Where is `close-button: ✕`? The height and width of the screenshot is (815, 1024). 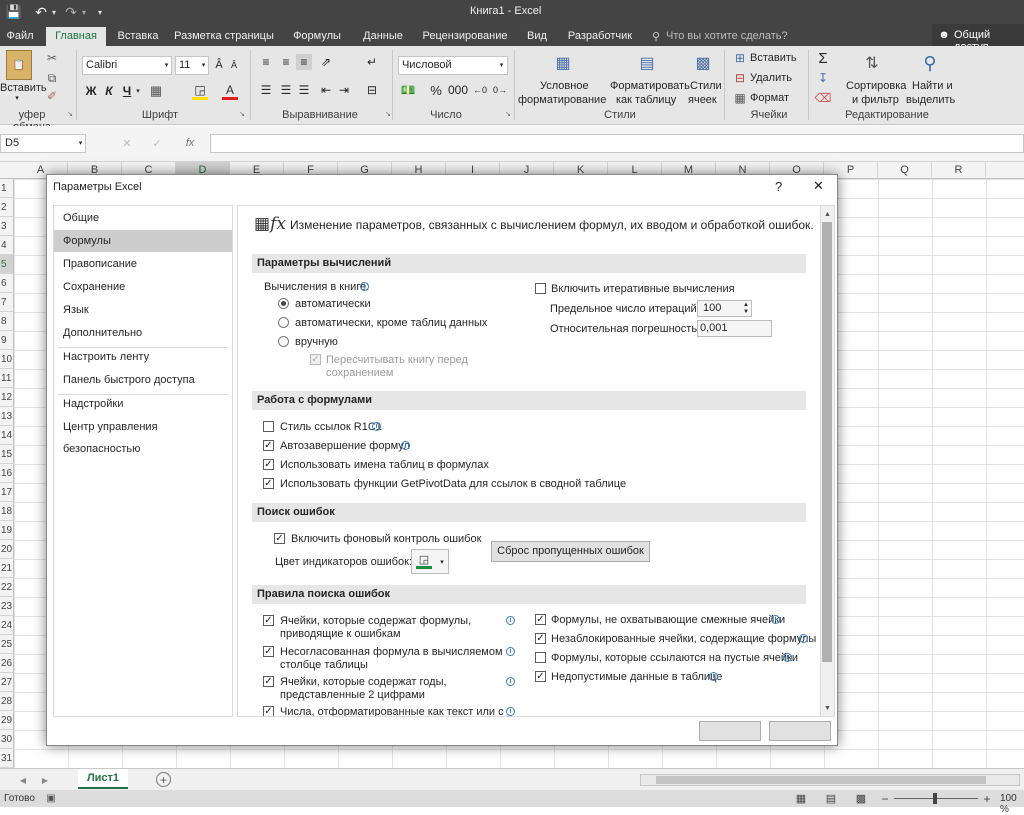
close-button: ✕ is located at coordinates (818, 186).